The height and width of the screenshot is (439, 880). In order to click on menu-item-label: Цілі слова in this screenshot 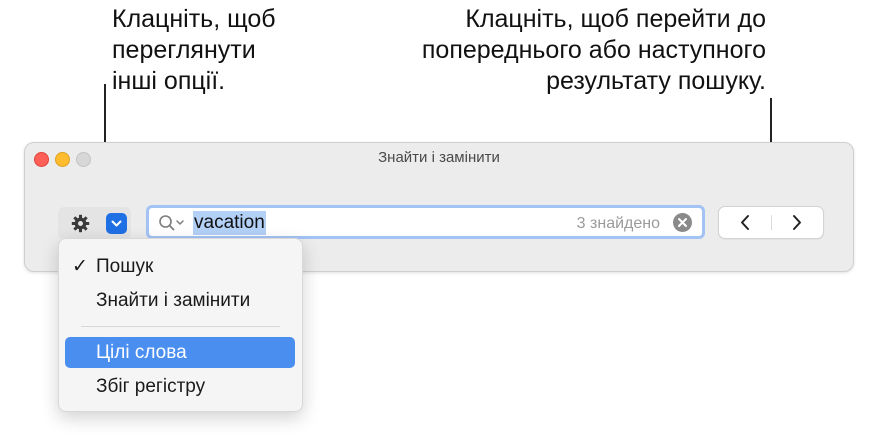, I will do `click(141, 352)`.